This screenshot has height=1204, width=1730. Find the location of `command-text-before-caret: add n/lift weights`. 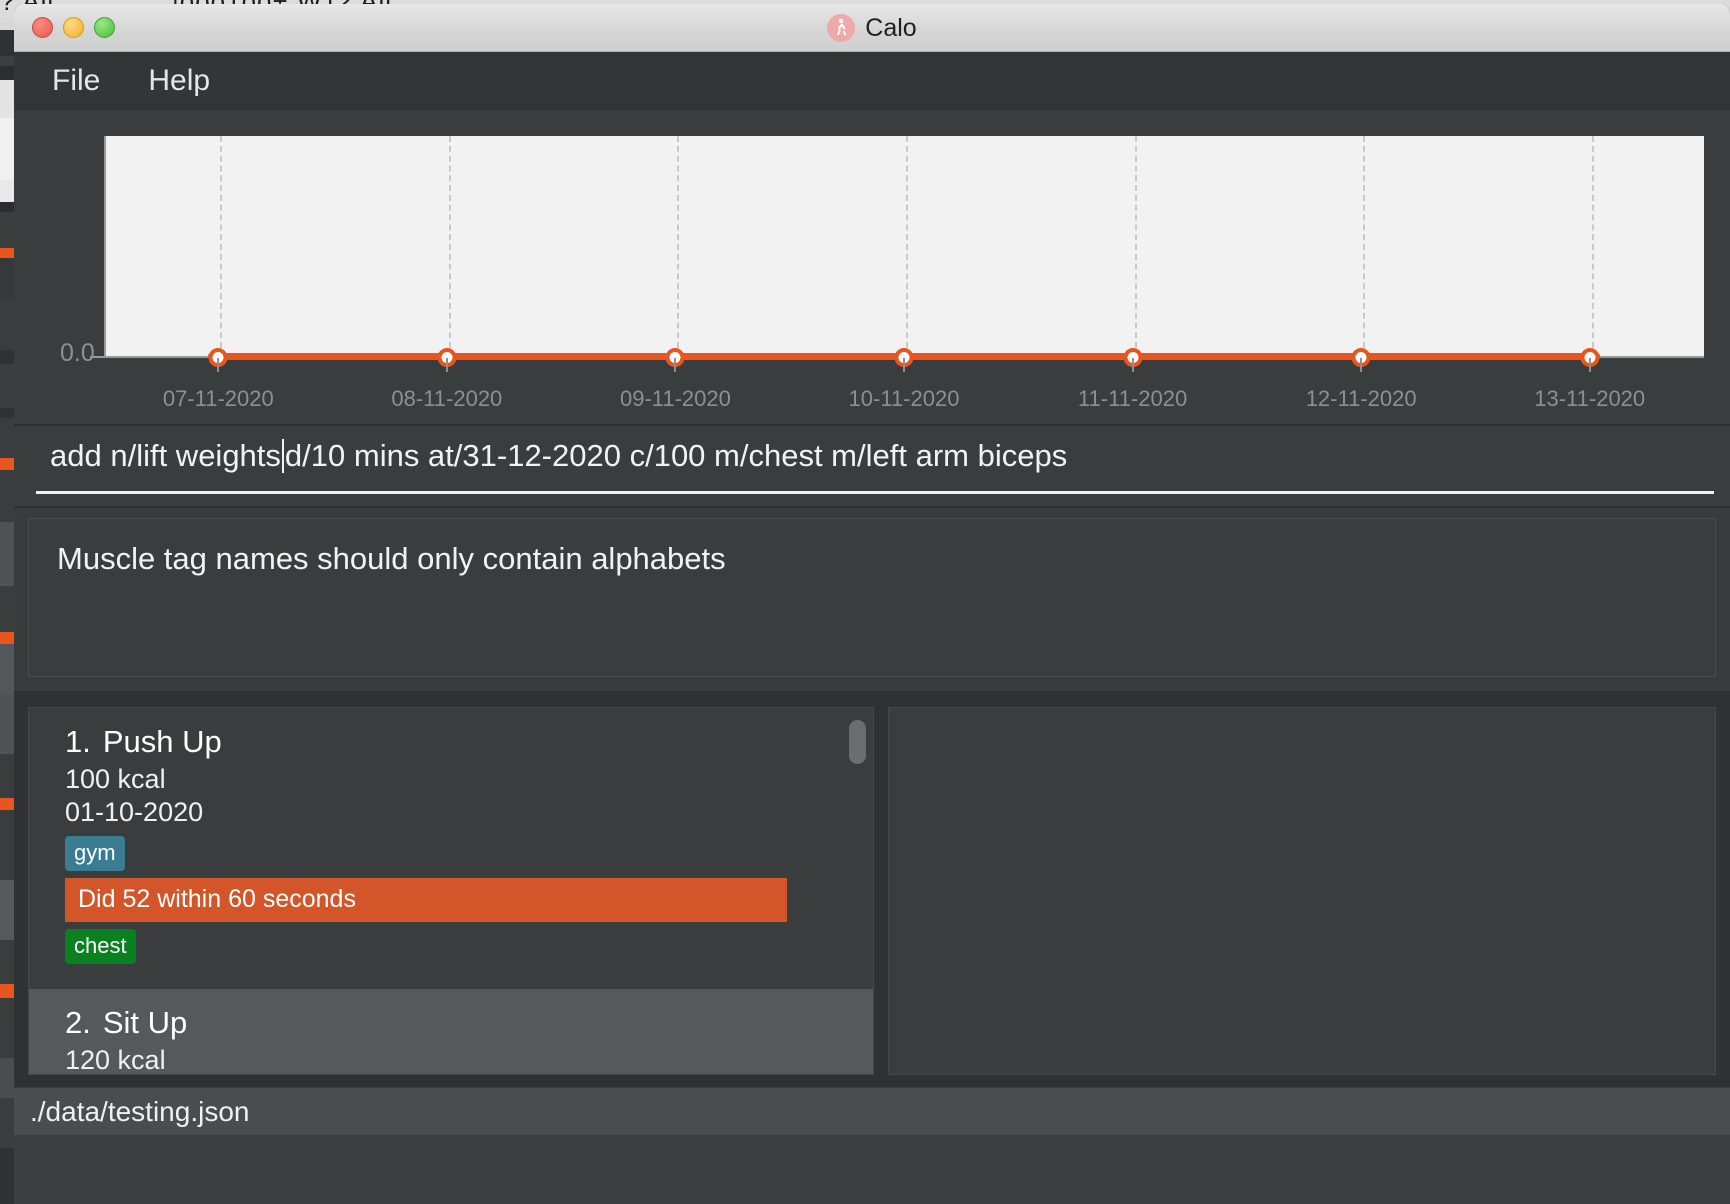

command-text-before-caret: add n/lift weights is located at coordinates (165, 455).